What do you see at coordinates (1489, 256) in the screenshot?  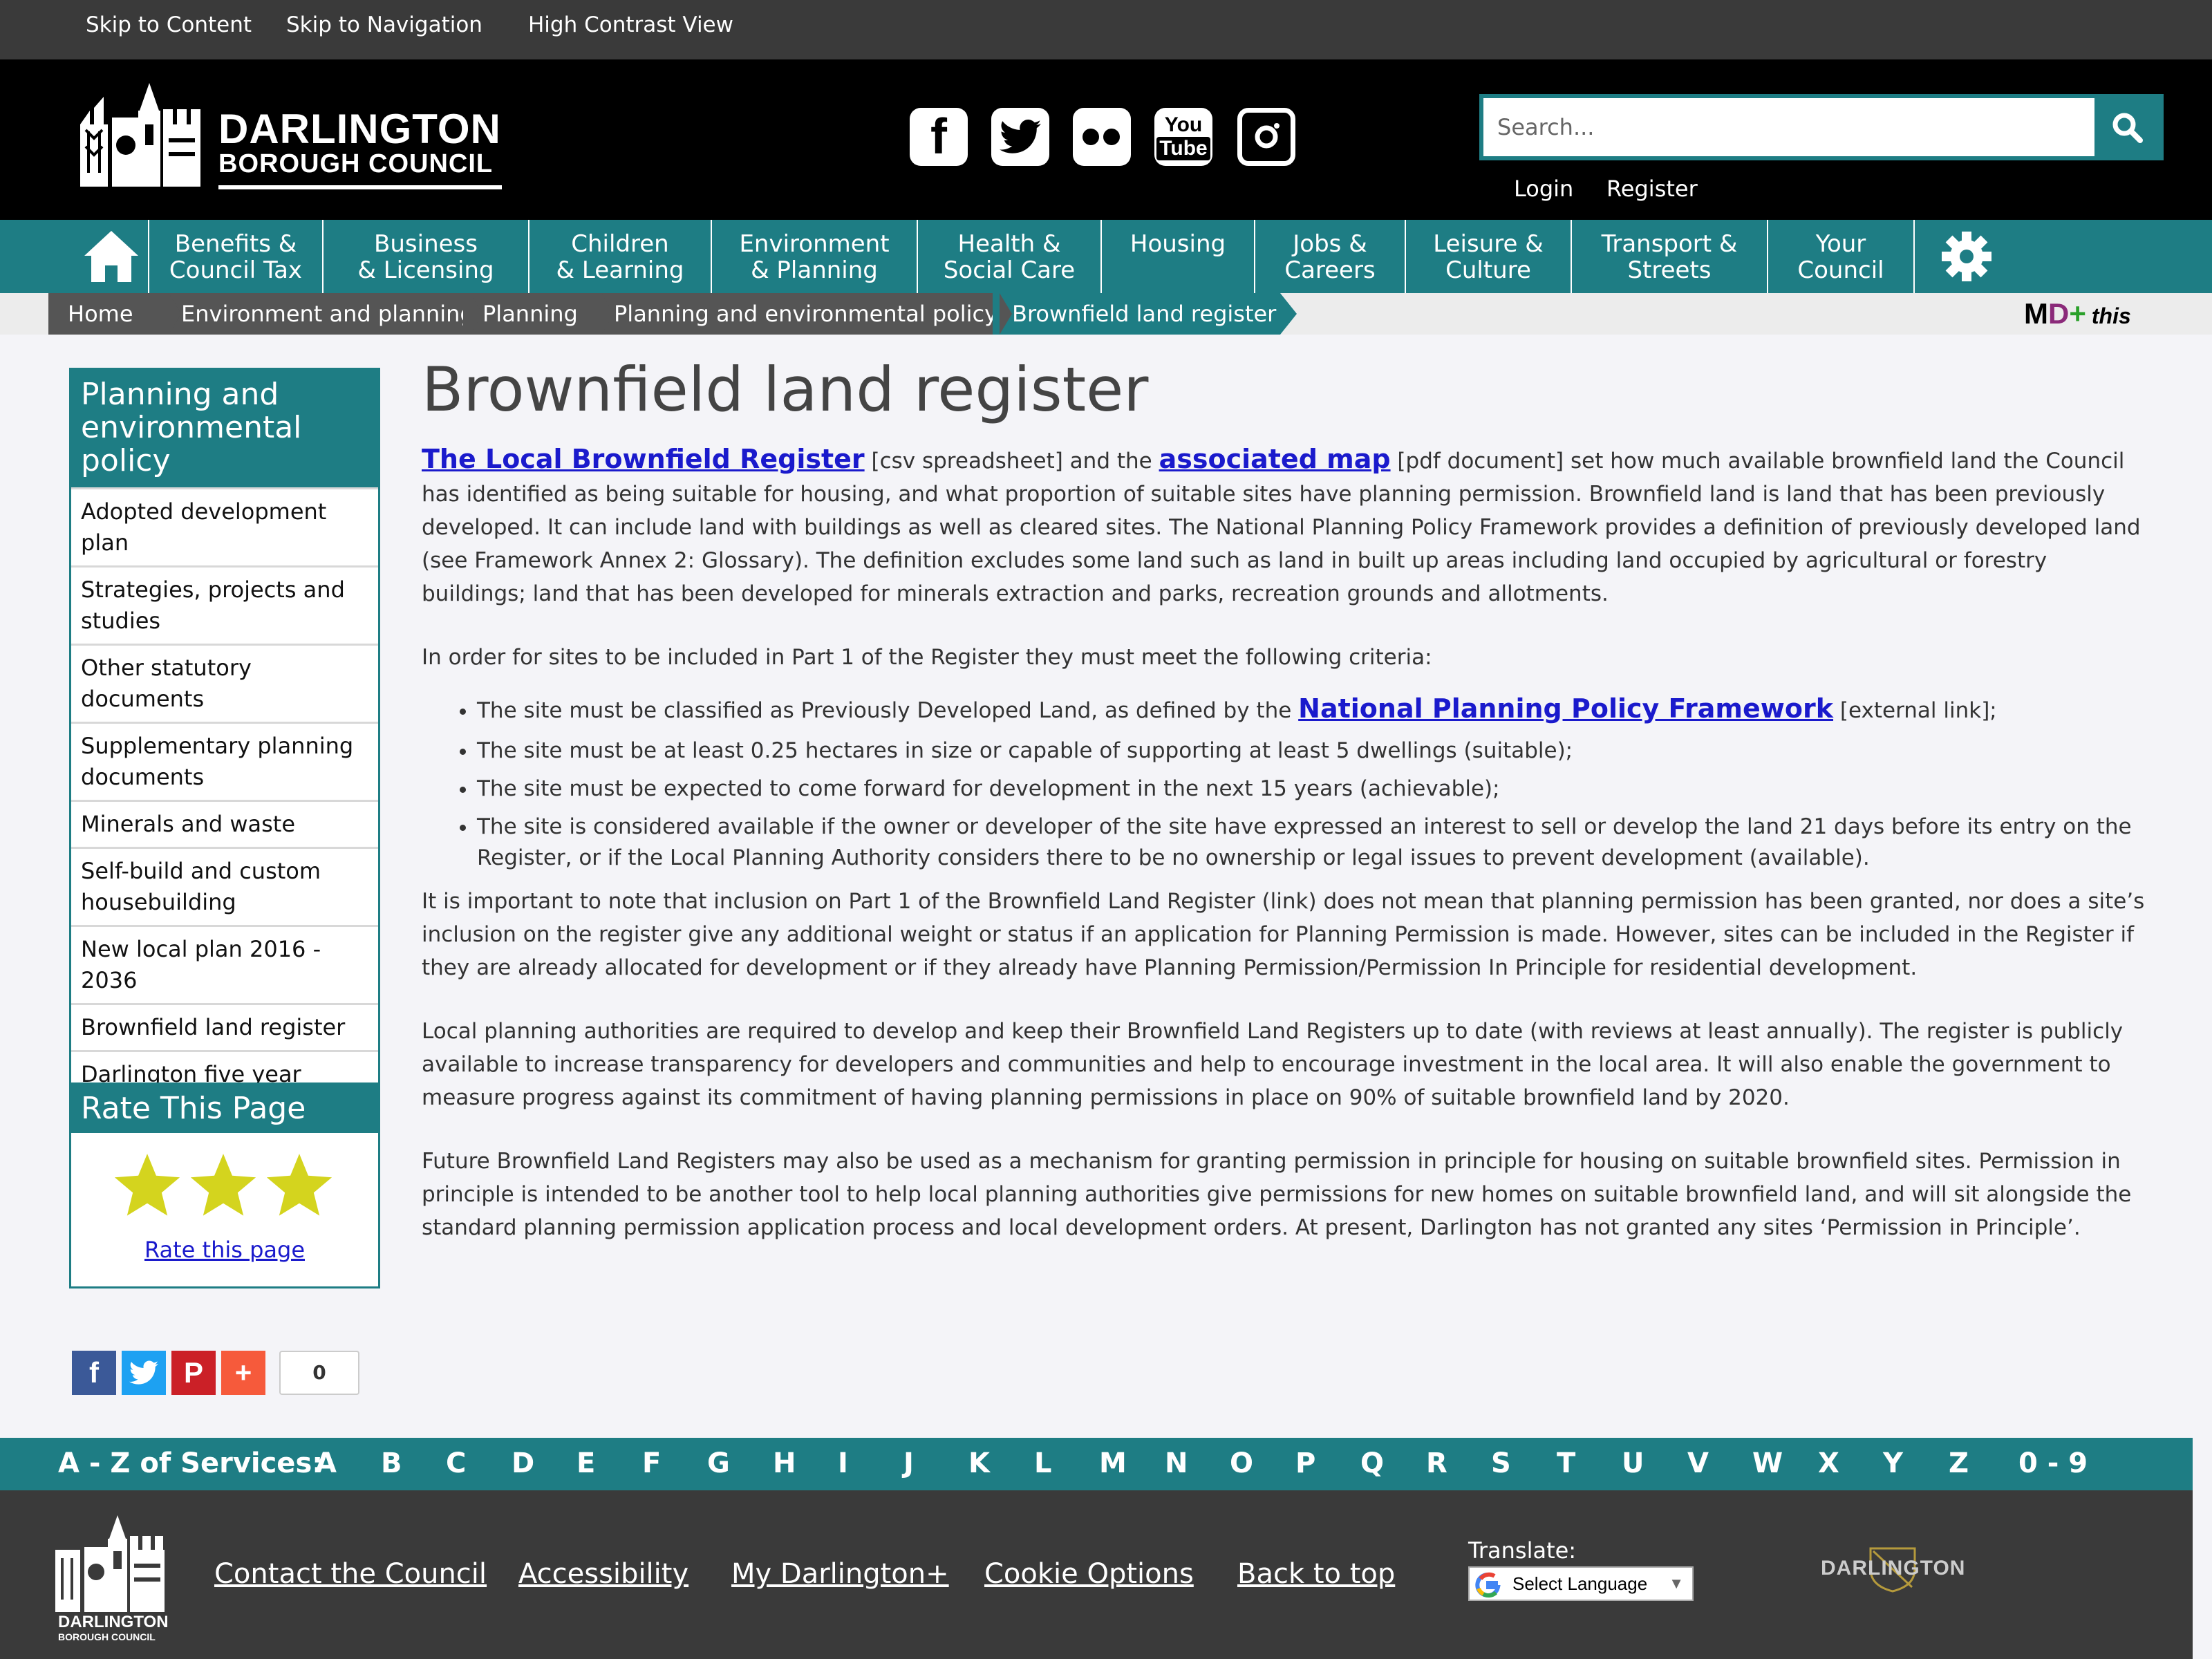 I see `nav-leisure: Leisure & Culture` at bounding box center [1489, 256].